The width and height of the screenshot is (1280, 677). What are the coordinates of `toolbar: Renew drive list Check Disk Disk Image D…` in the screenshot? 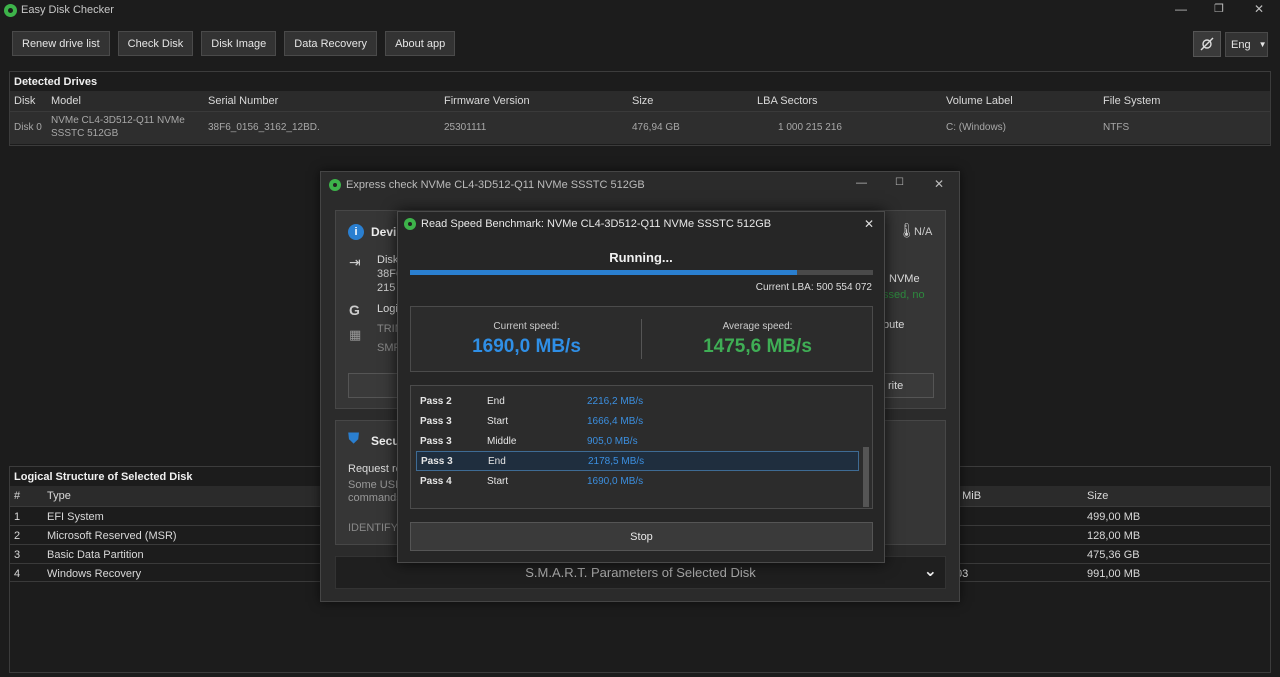 It's located at (234, 43).